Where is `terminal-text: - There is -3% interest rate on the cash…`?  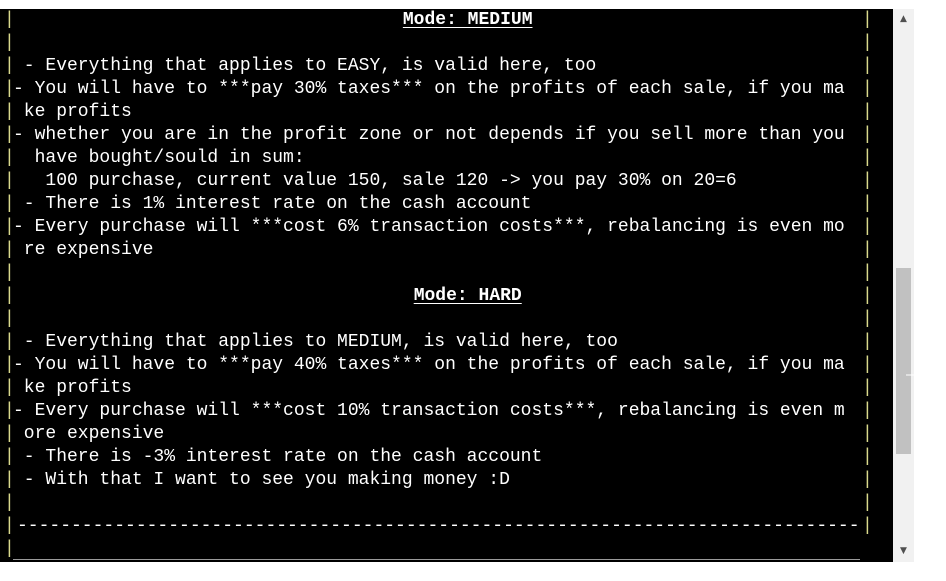
terminal-text: - There is -3% interest rate on the cash… is located at coordinates (278, 457).